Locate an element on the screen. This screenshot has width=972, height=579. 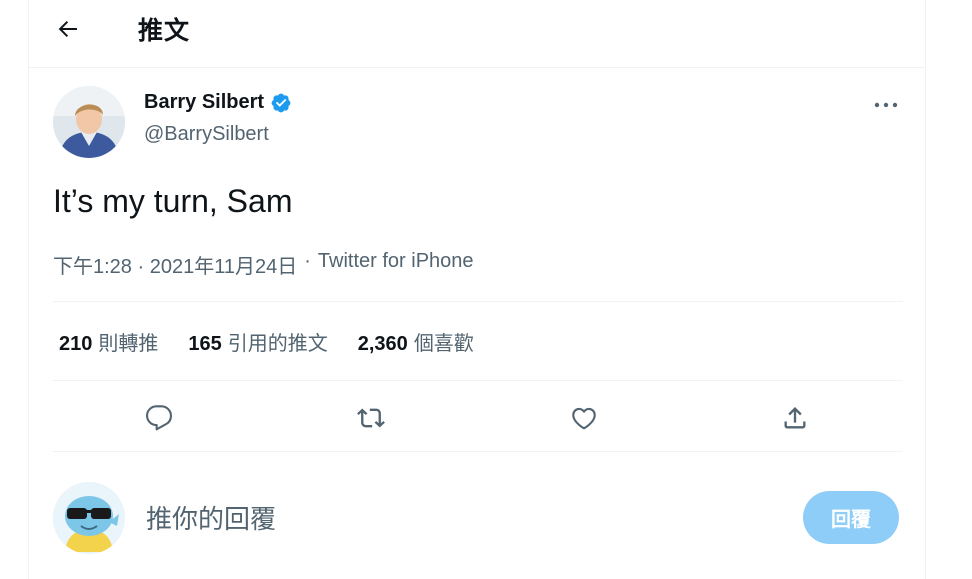
more-horizontal-icon is located at coordinates (886, 105).